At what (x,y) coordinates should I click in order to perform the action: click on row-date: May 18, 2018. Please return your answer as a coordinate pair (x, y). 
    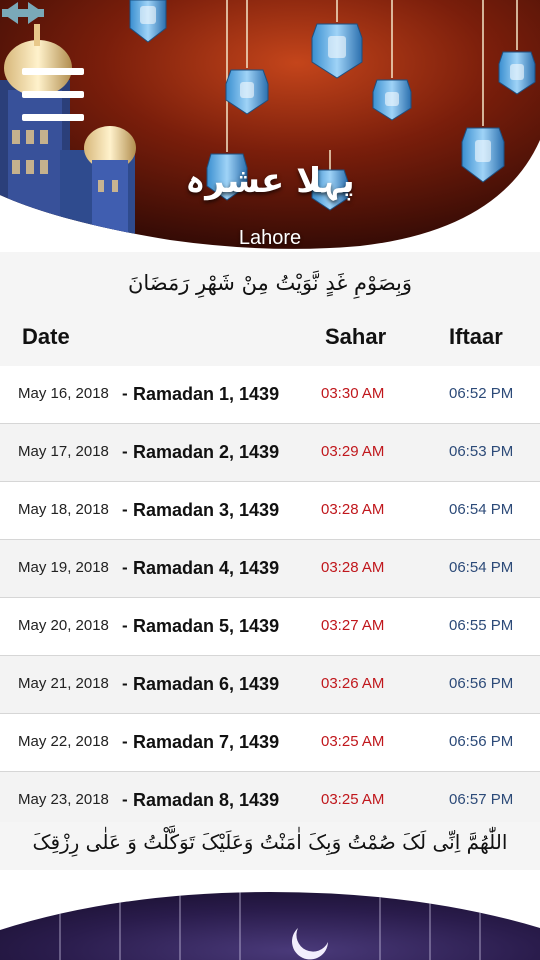
    Looking at the image, I should click on (63, 509).